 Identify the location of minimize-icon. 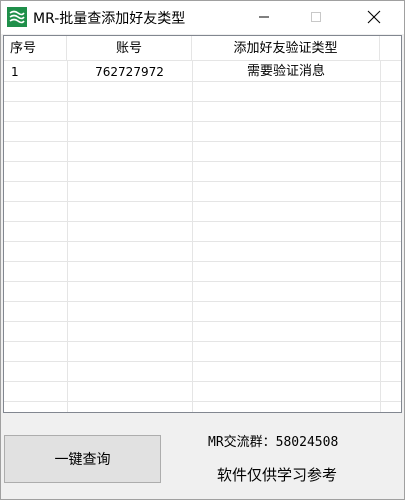
(264, 17).